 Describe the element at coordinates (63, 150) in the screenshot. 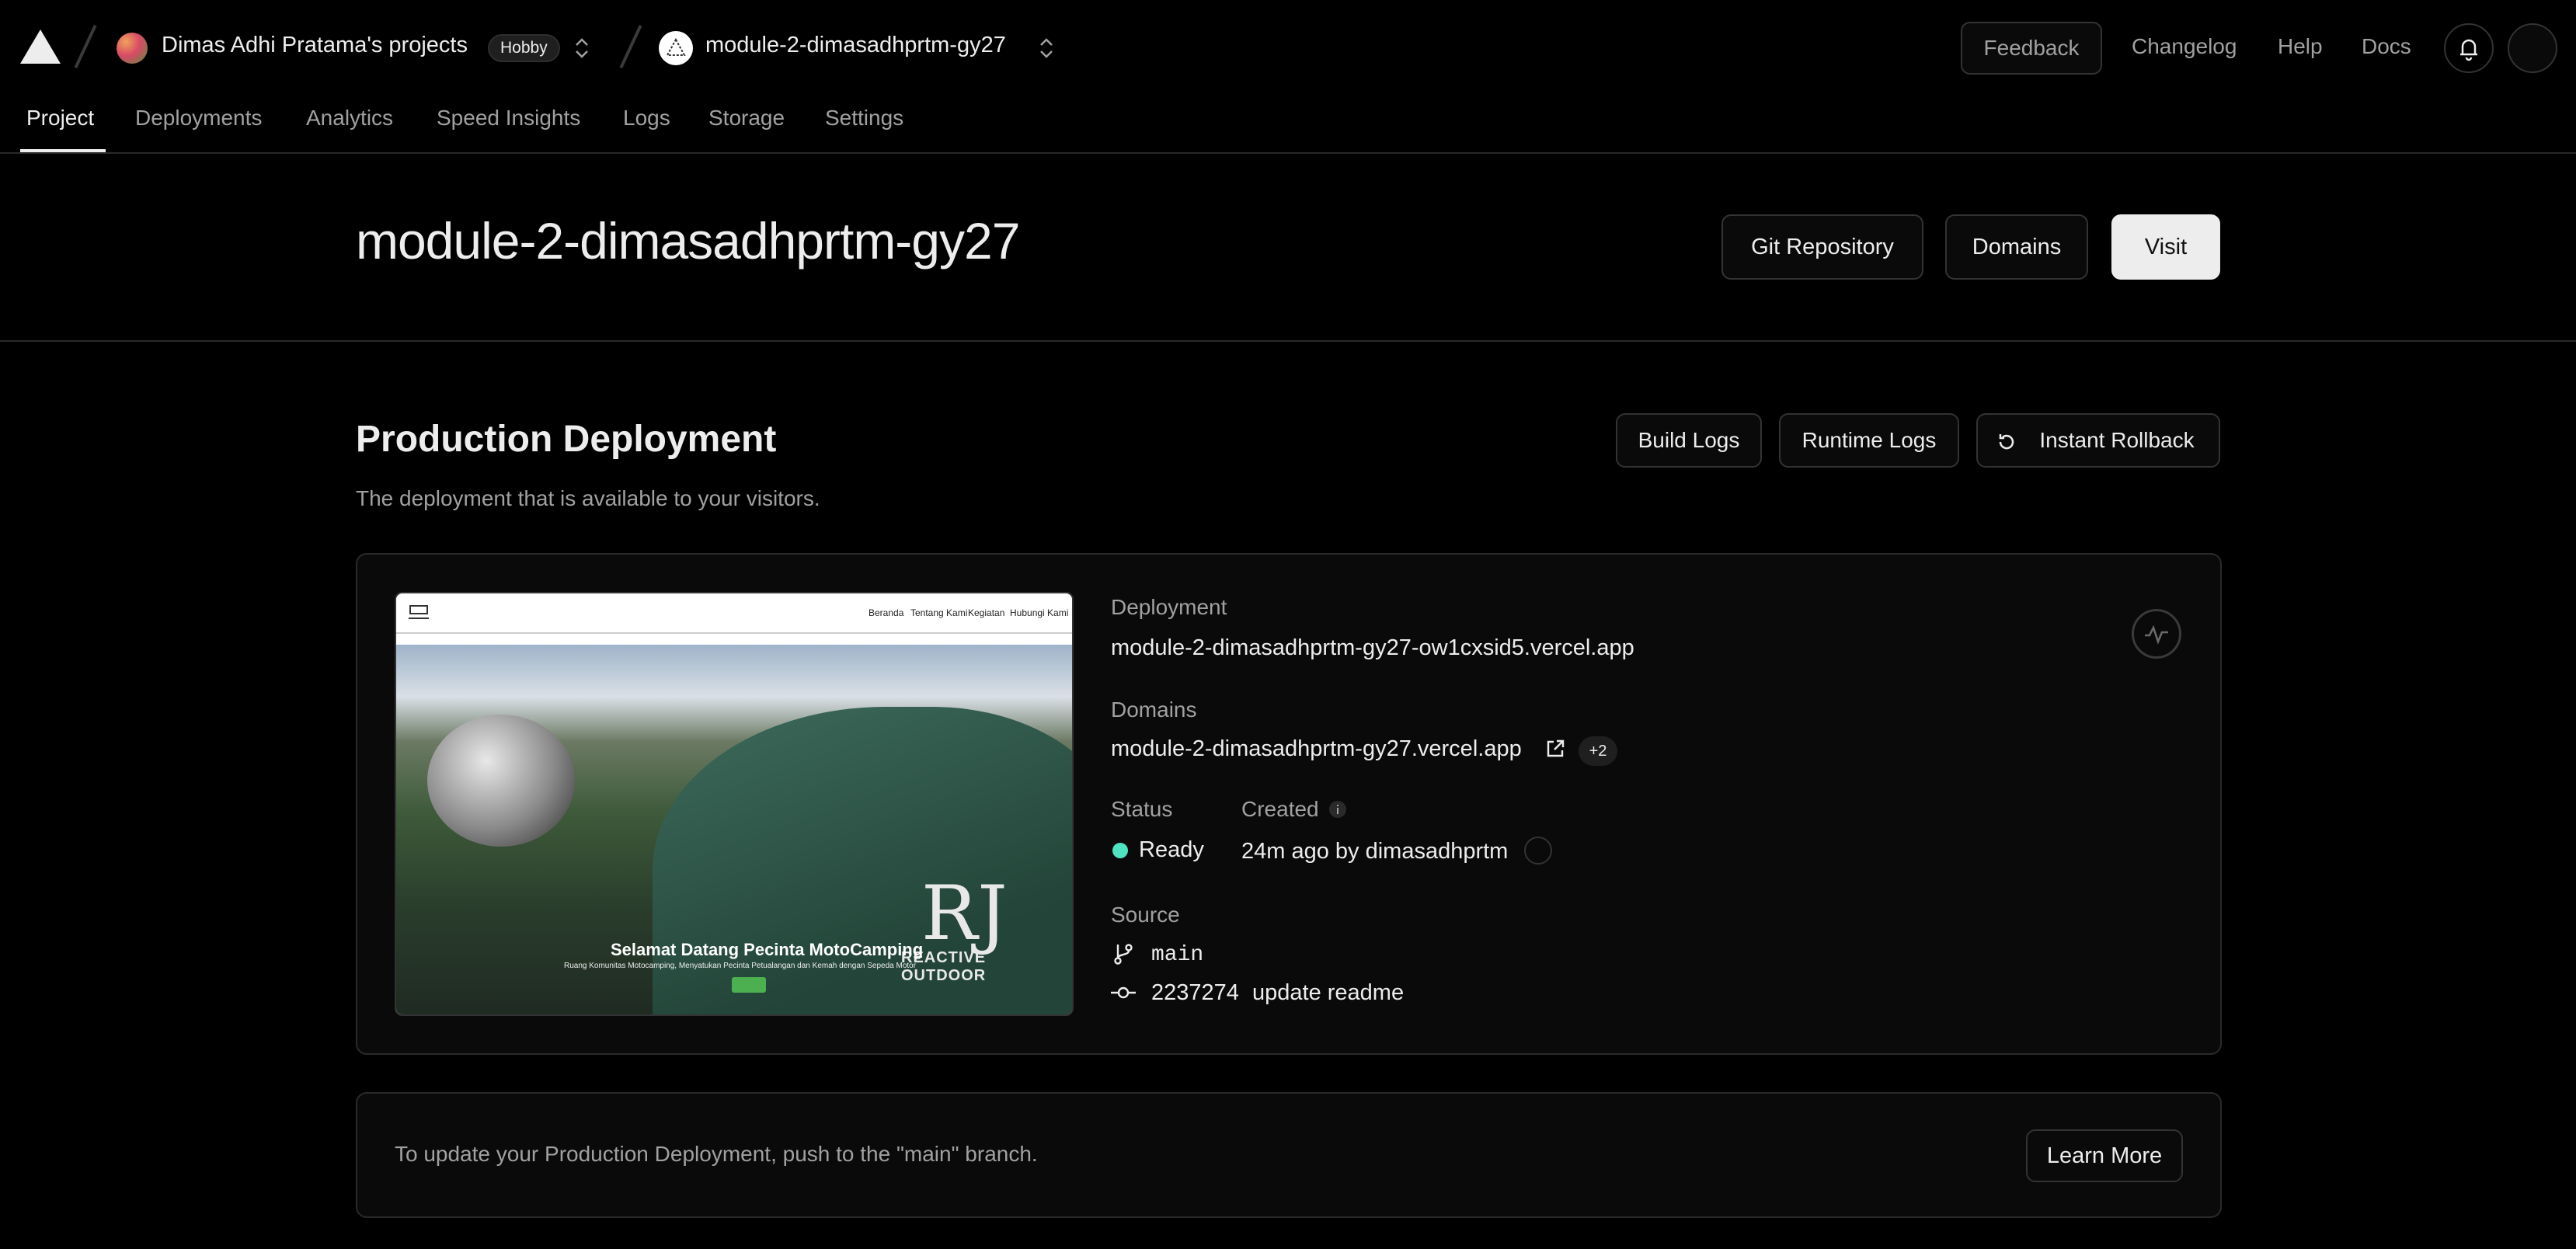

I see `active-tab-indicator` at that location.